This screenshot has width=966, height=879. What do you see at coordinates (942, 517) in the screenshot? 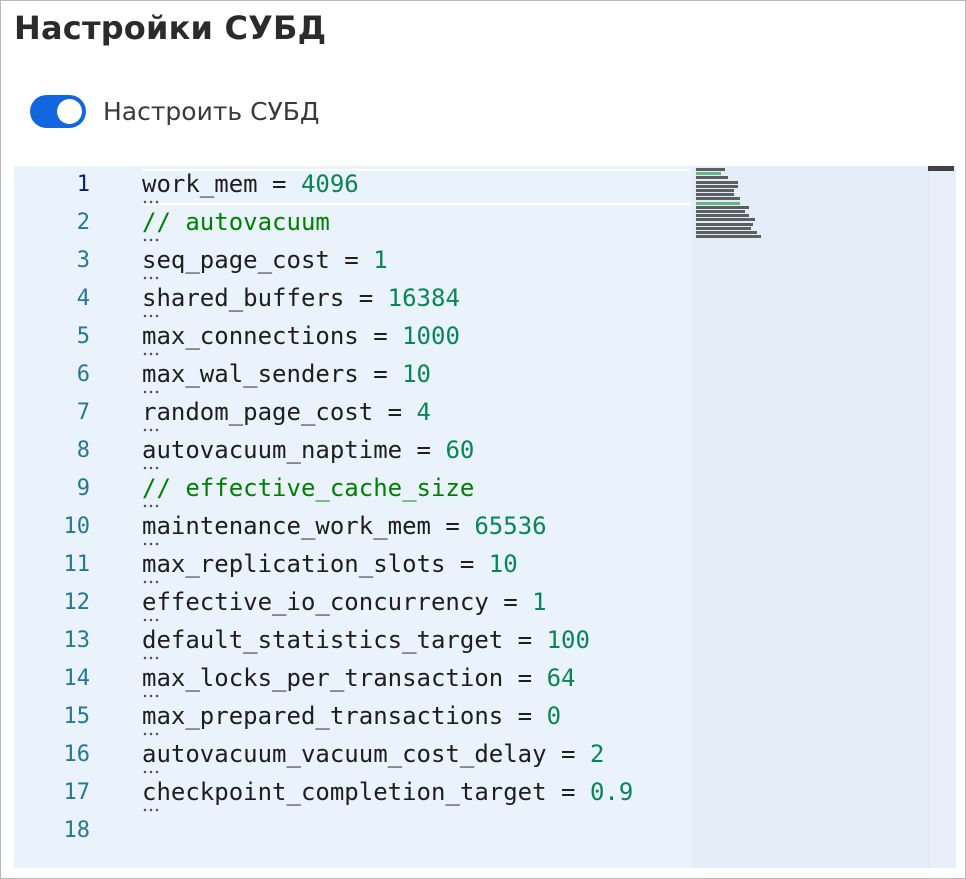
I see `vertical-scrollbar` at bounding box center [942, 517].